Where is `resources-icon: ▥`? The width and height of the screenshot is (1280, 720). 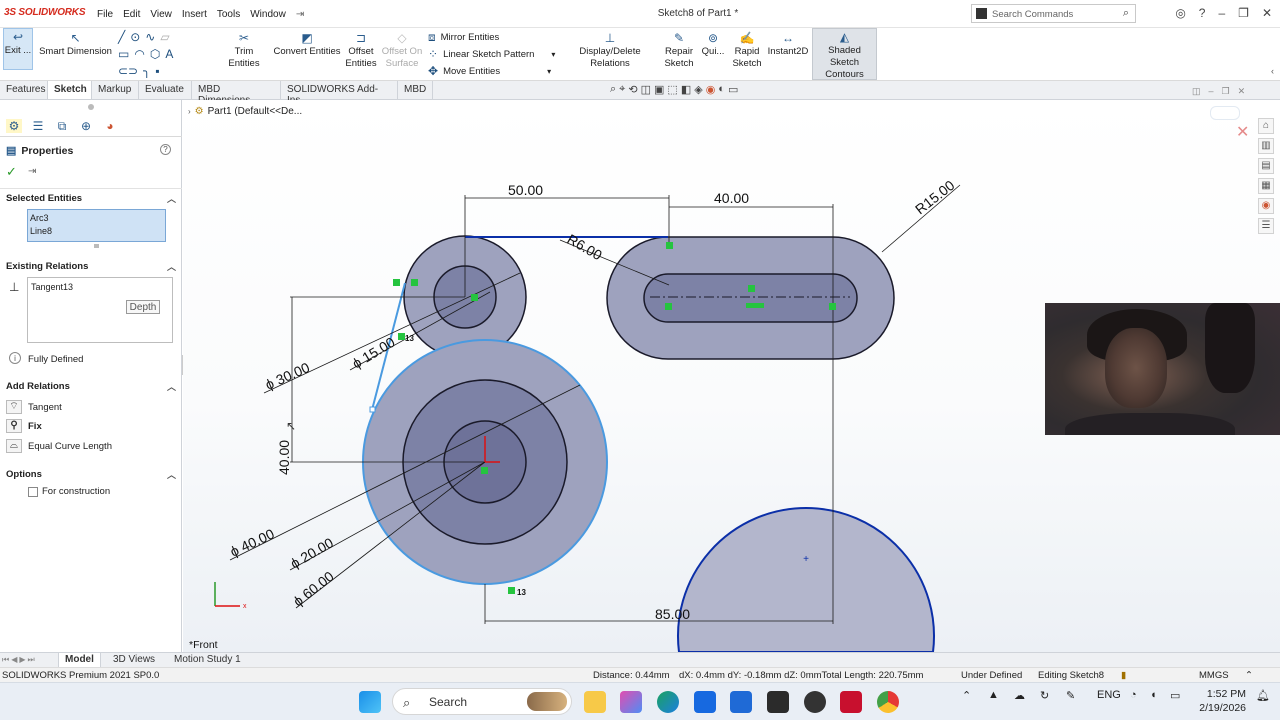 resources-icon: ▥ is located at coordinates (1266, 146).